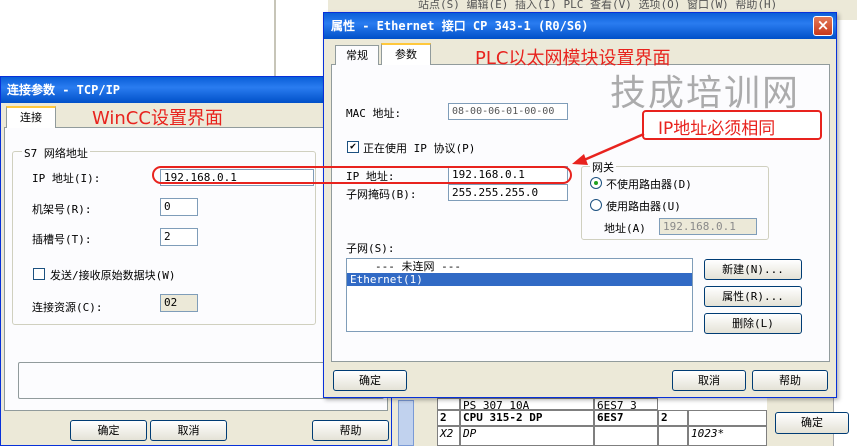 Image resolution: width=857 pixels, height=446 pixels. I want to click on hw-row-1-module: PS 307 10A, so click(527, 405).